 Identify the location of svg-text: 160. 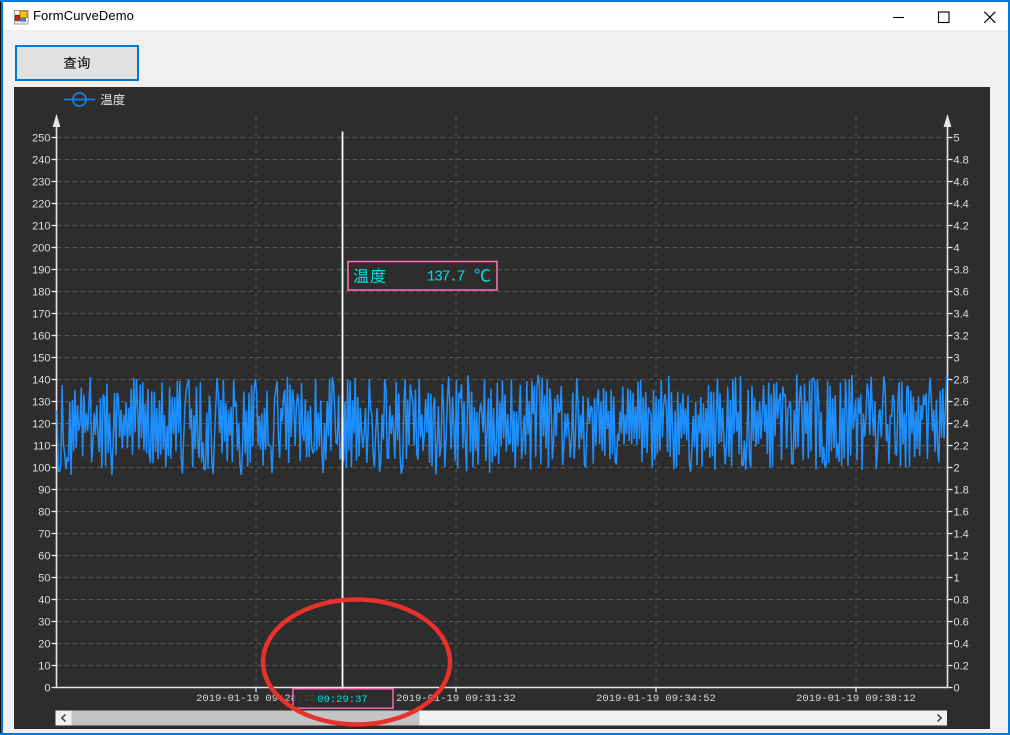
(41, 337).